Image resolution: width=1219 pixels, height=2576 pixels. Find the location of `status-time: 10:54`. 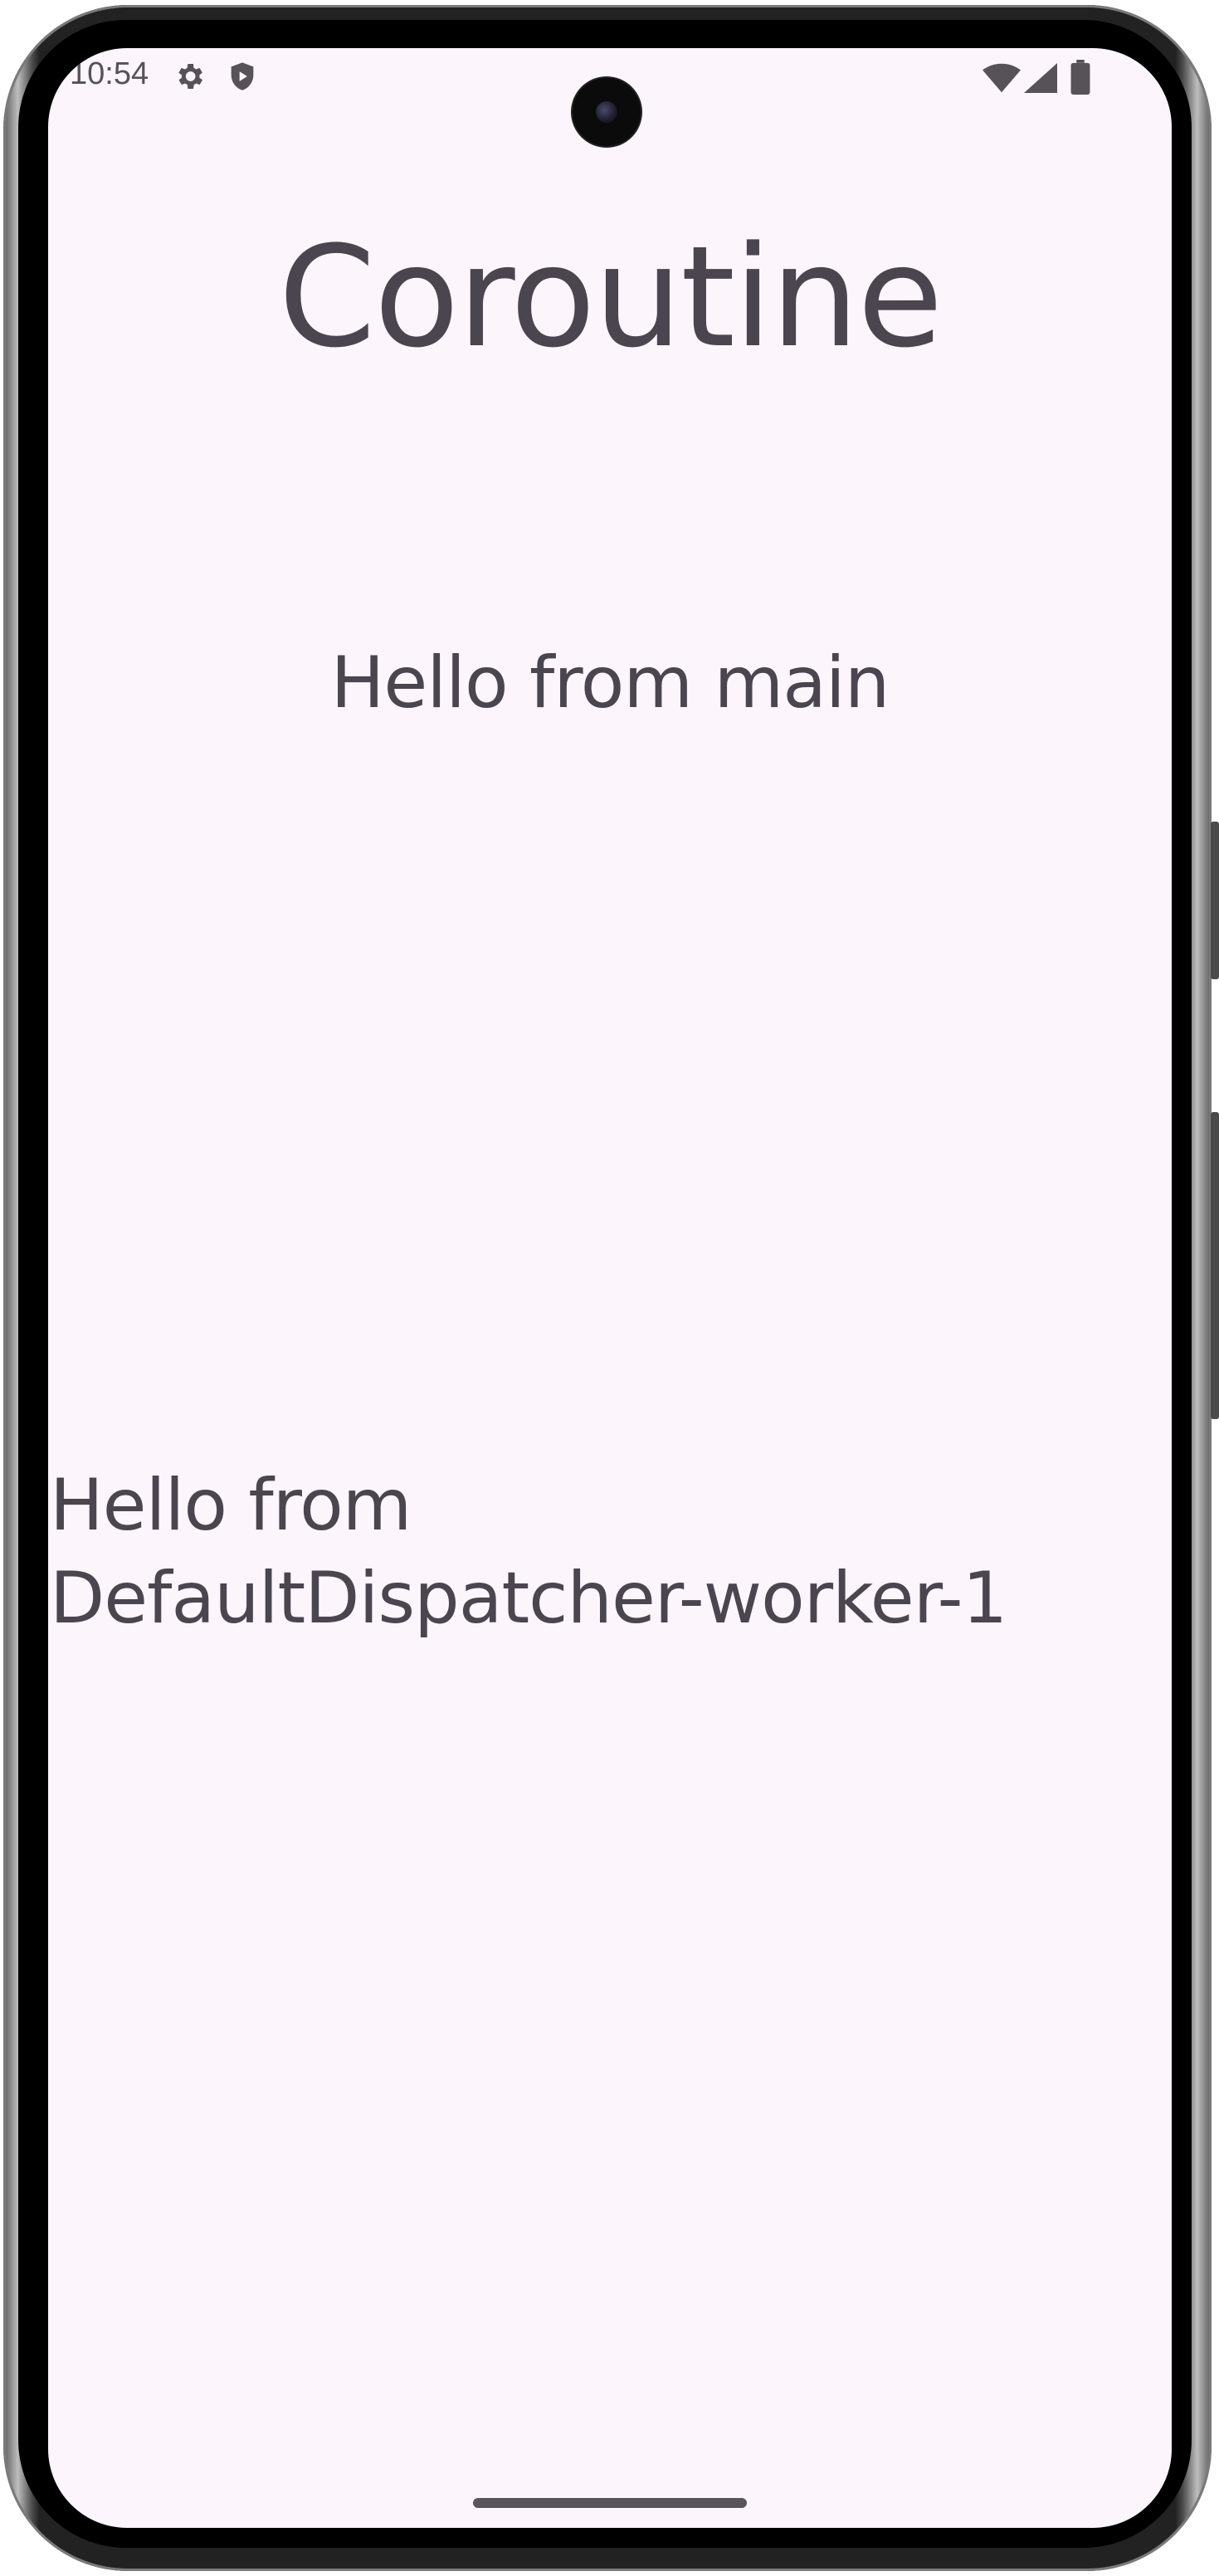

status-time: 10:54 is located at coordinates (110, 74).